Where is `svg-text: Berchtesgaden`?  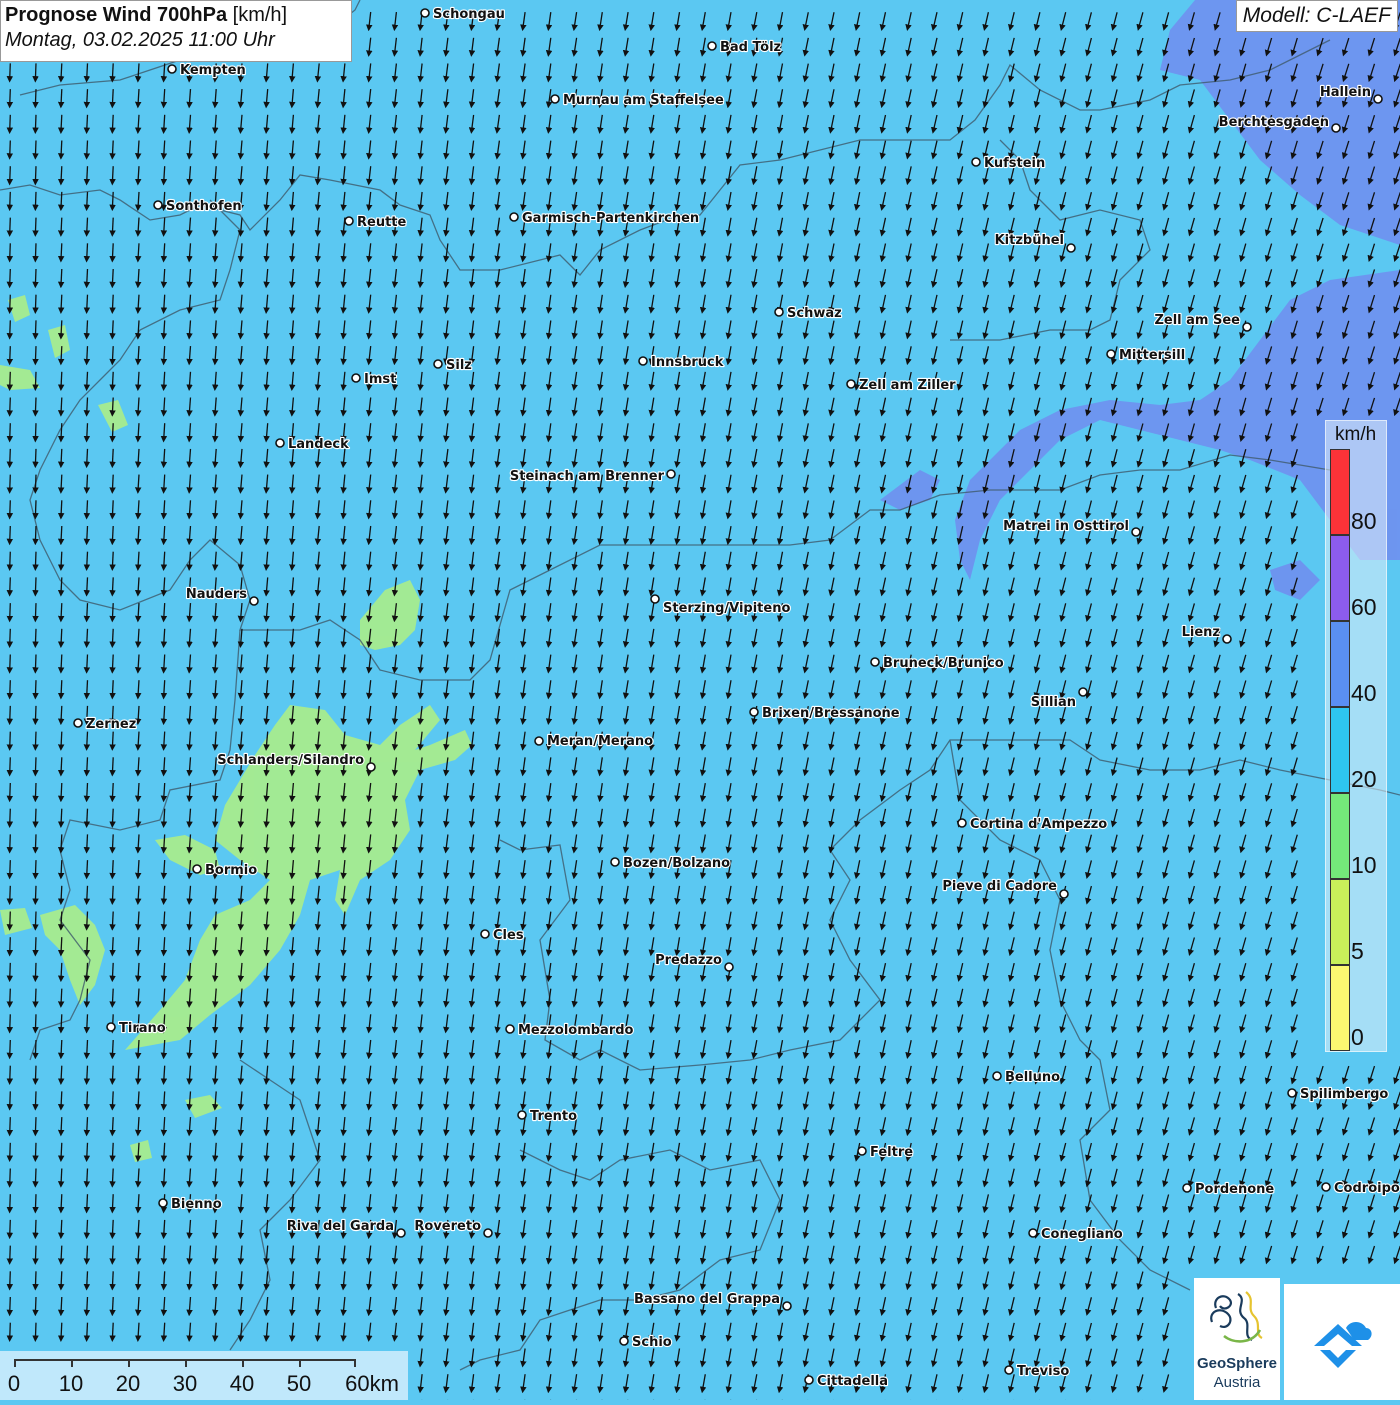
svg-text: Berchtesgaden is located at coordinates (1274, 122).